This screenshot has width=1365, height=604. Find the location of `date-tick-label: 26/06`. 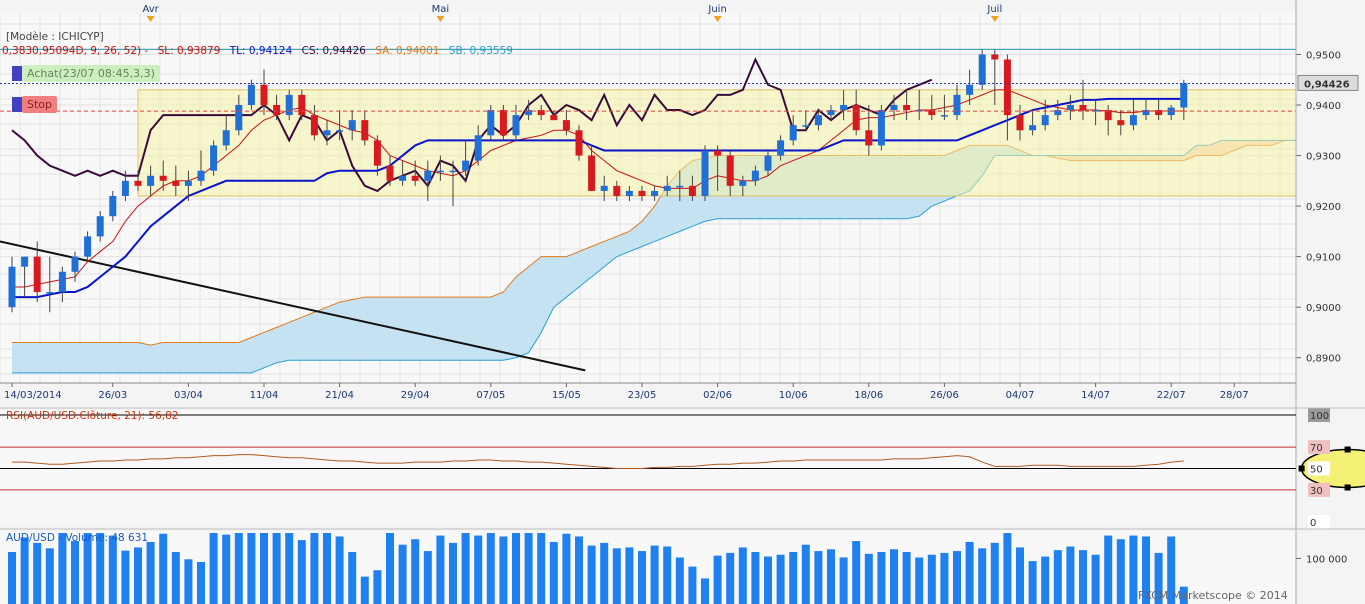

date-tick-label: 26/06 is located at coordinates (944, 395).